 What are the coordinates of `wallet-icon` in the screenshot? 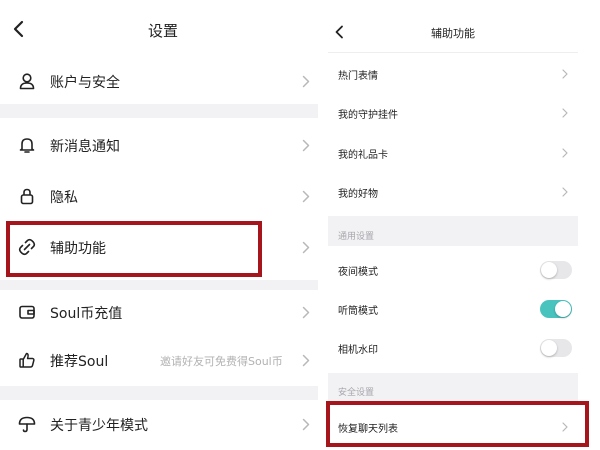 It's located at (27, 314).